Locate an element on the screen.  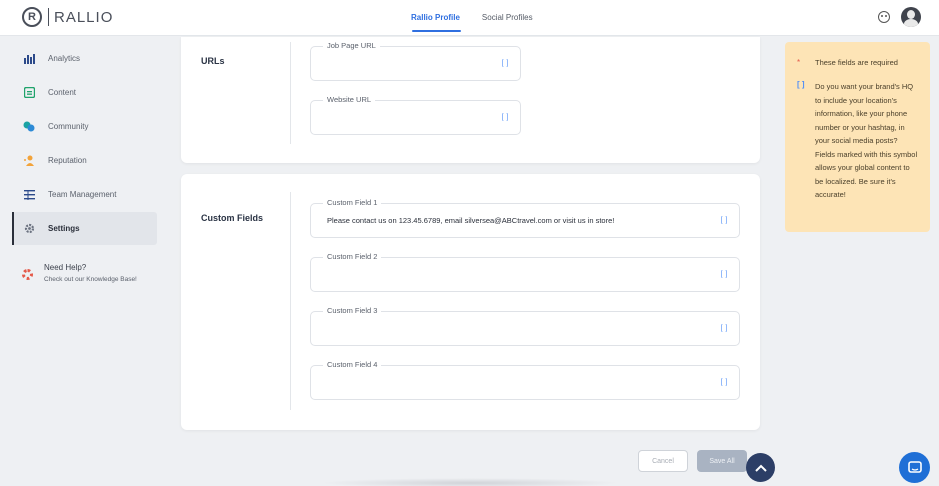
sidebar-item-reputation: Reputation is located at coordinates (84, 160).